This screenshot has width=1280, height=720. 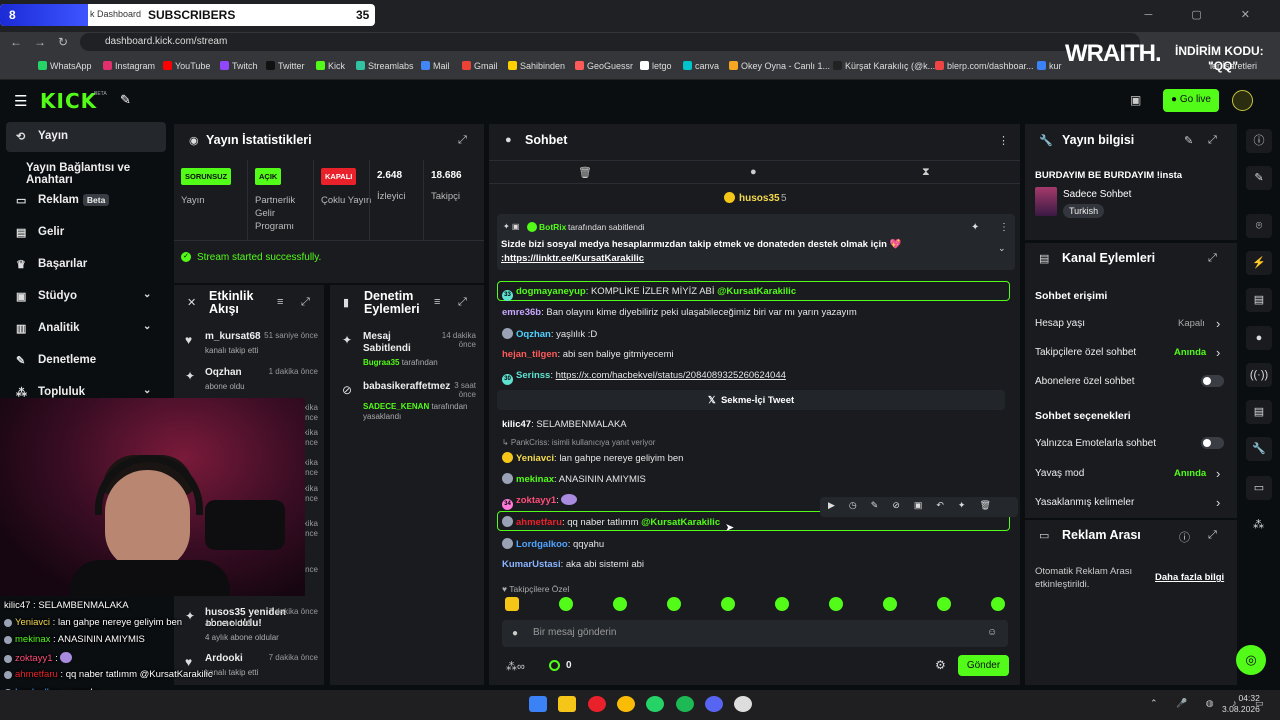 What do you see at coordinates (166, 41) in the screenshot?
I see `url-text: dashboard.kick.com/stream` at bounding box center [166, 41].